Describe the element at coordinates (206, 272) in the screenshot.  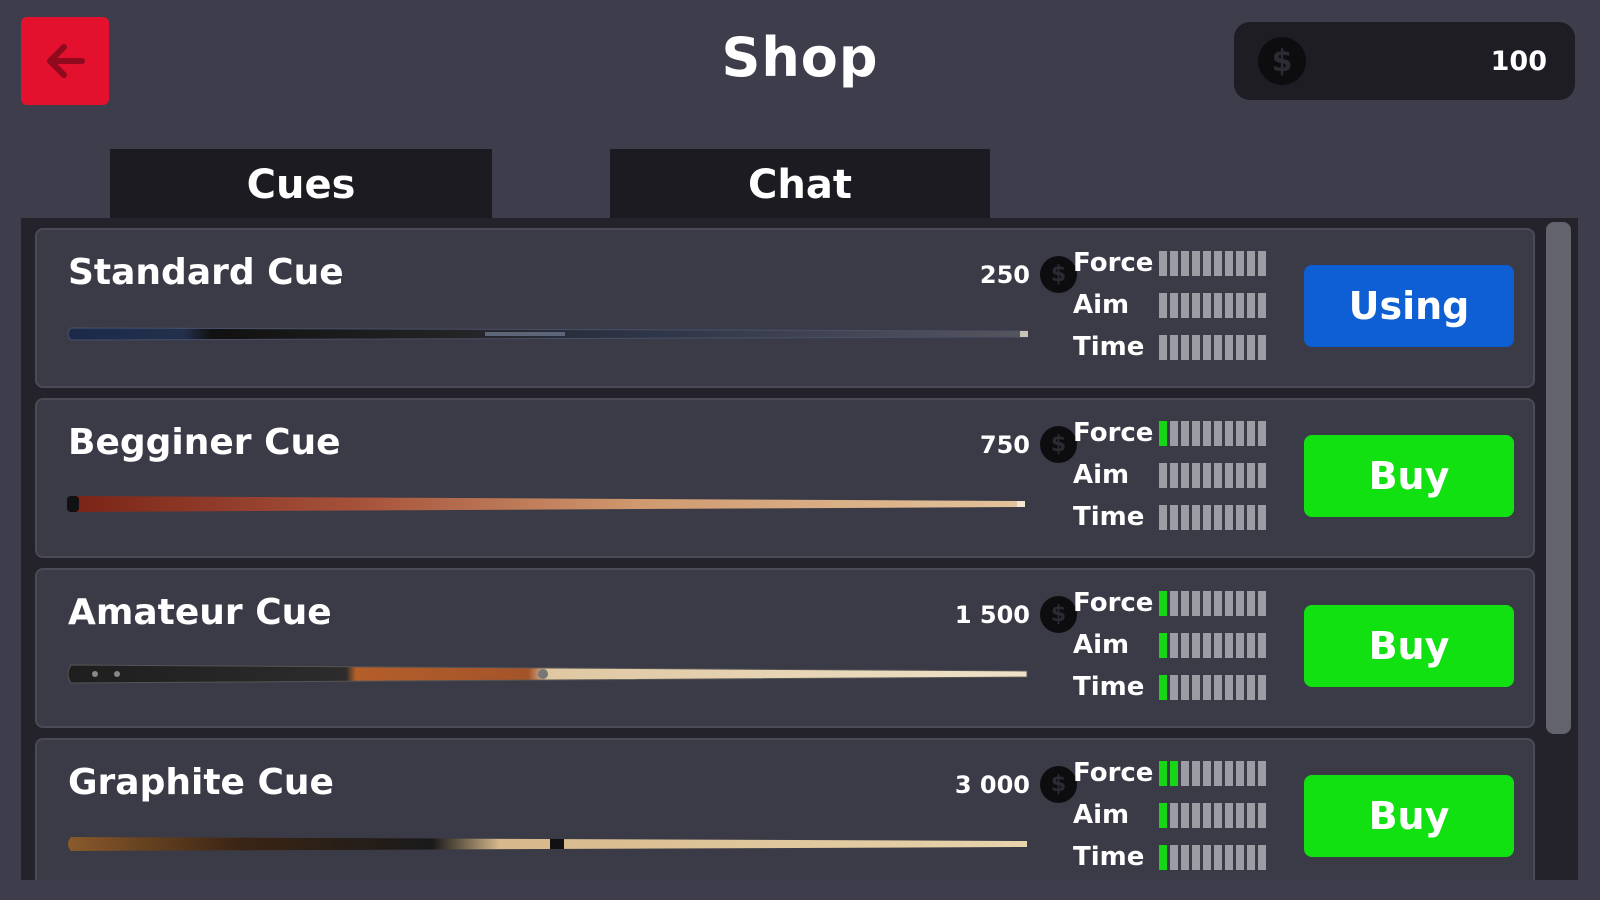
I see `cue-name: Standard Cue` at that location.